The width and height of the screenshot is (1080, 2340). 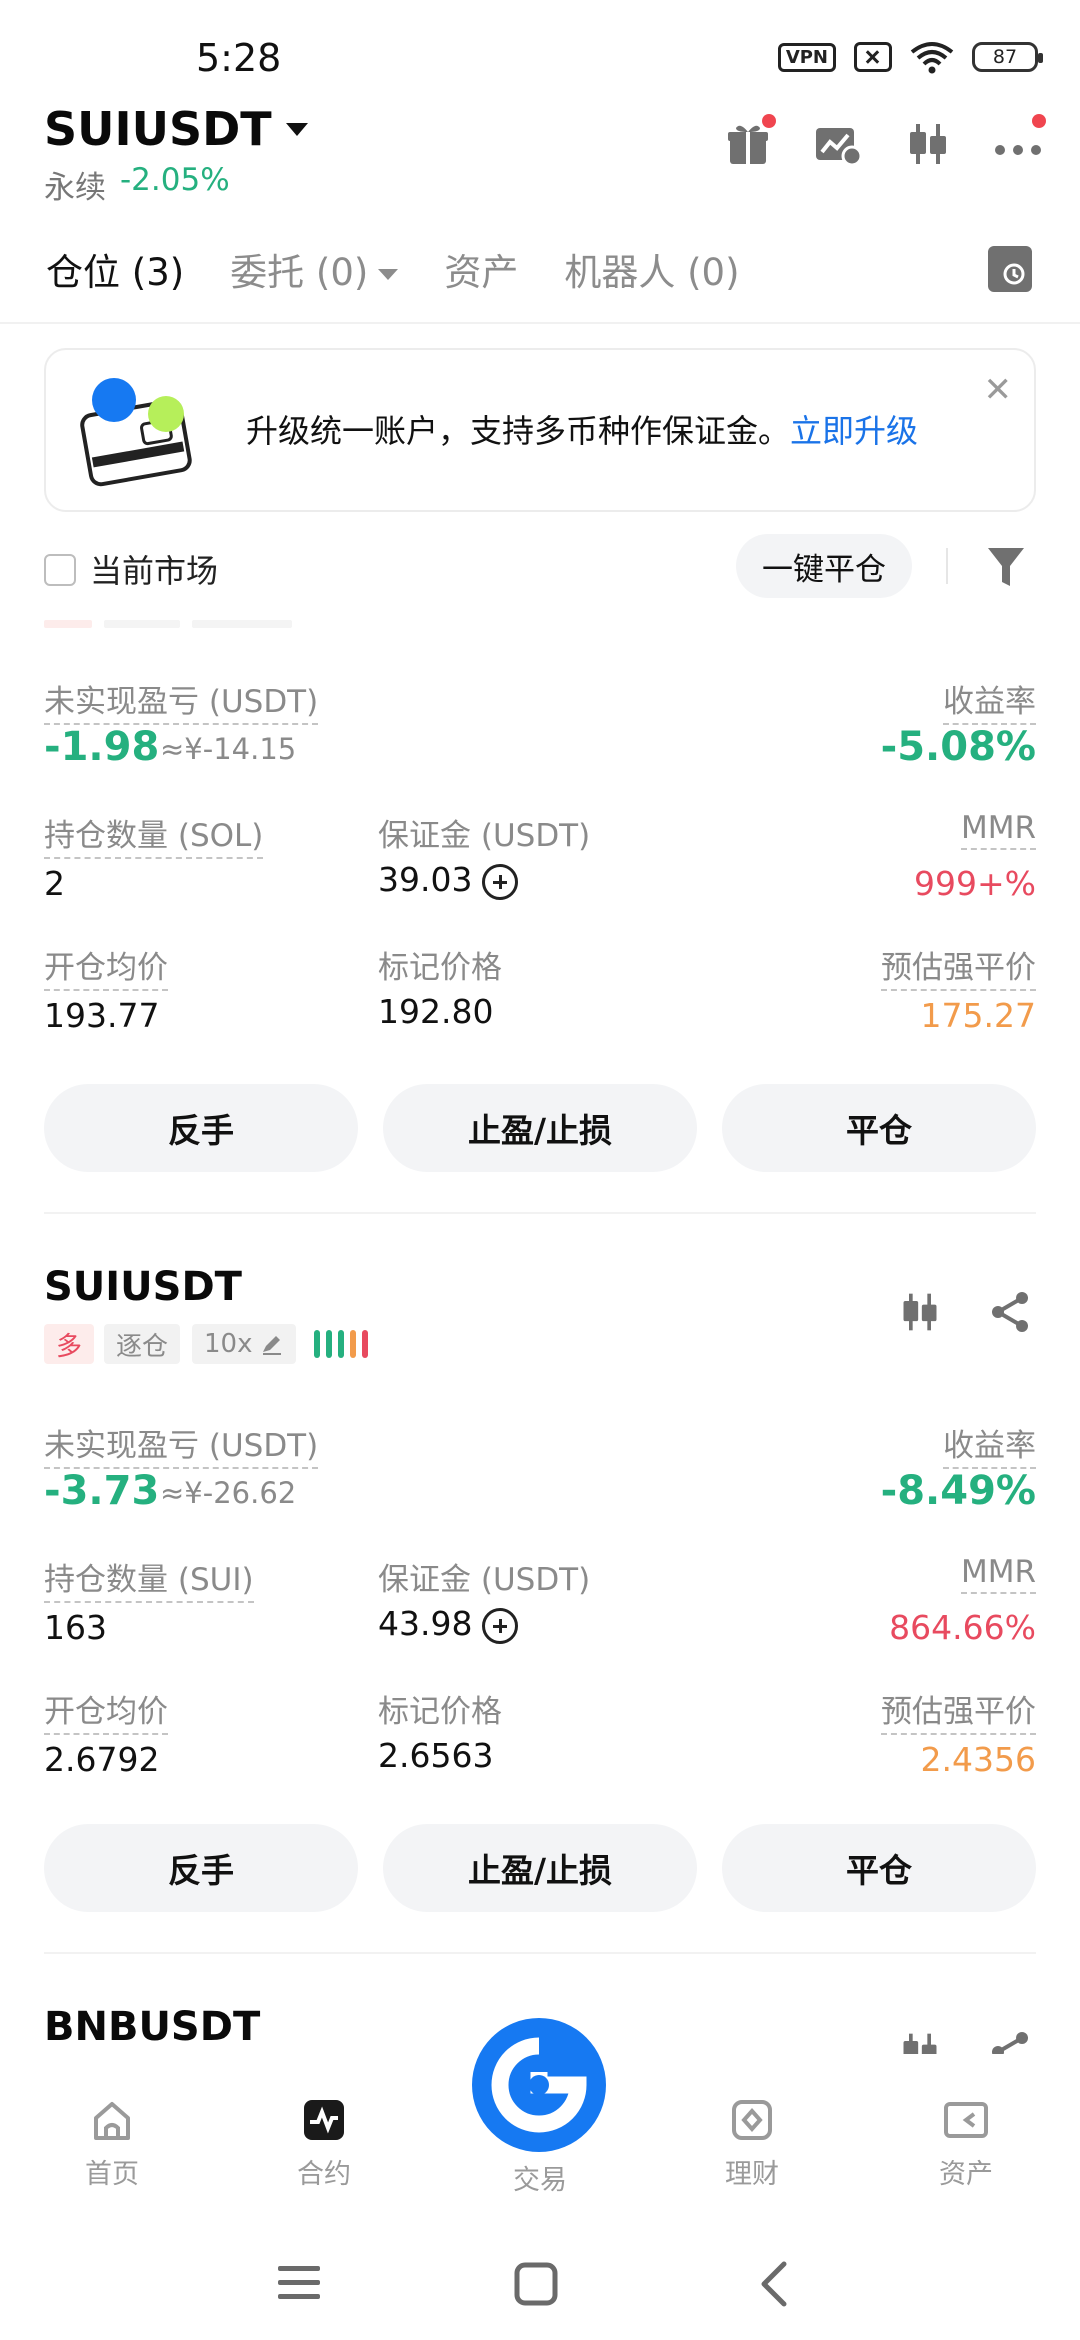 I want to click on nav-assets-label: 资产, so click(x=966, y=2174).